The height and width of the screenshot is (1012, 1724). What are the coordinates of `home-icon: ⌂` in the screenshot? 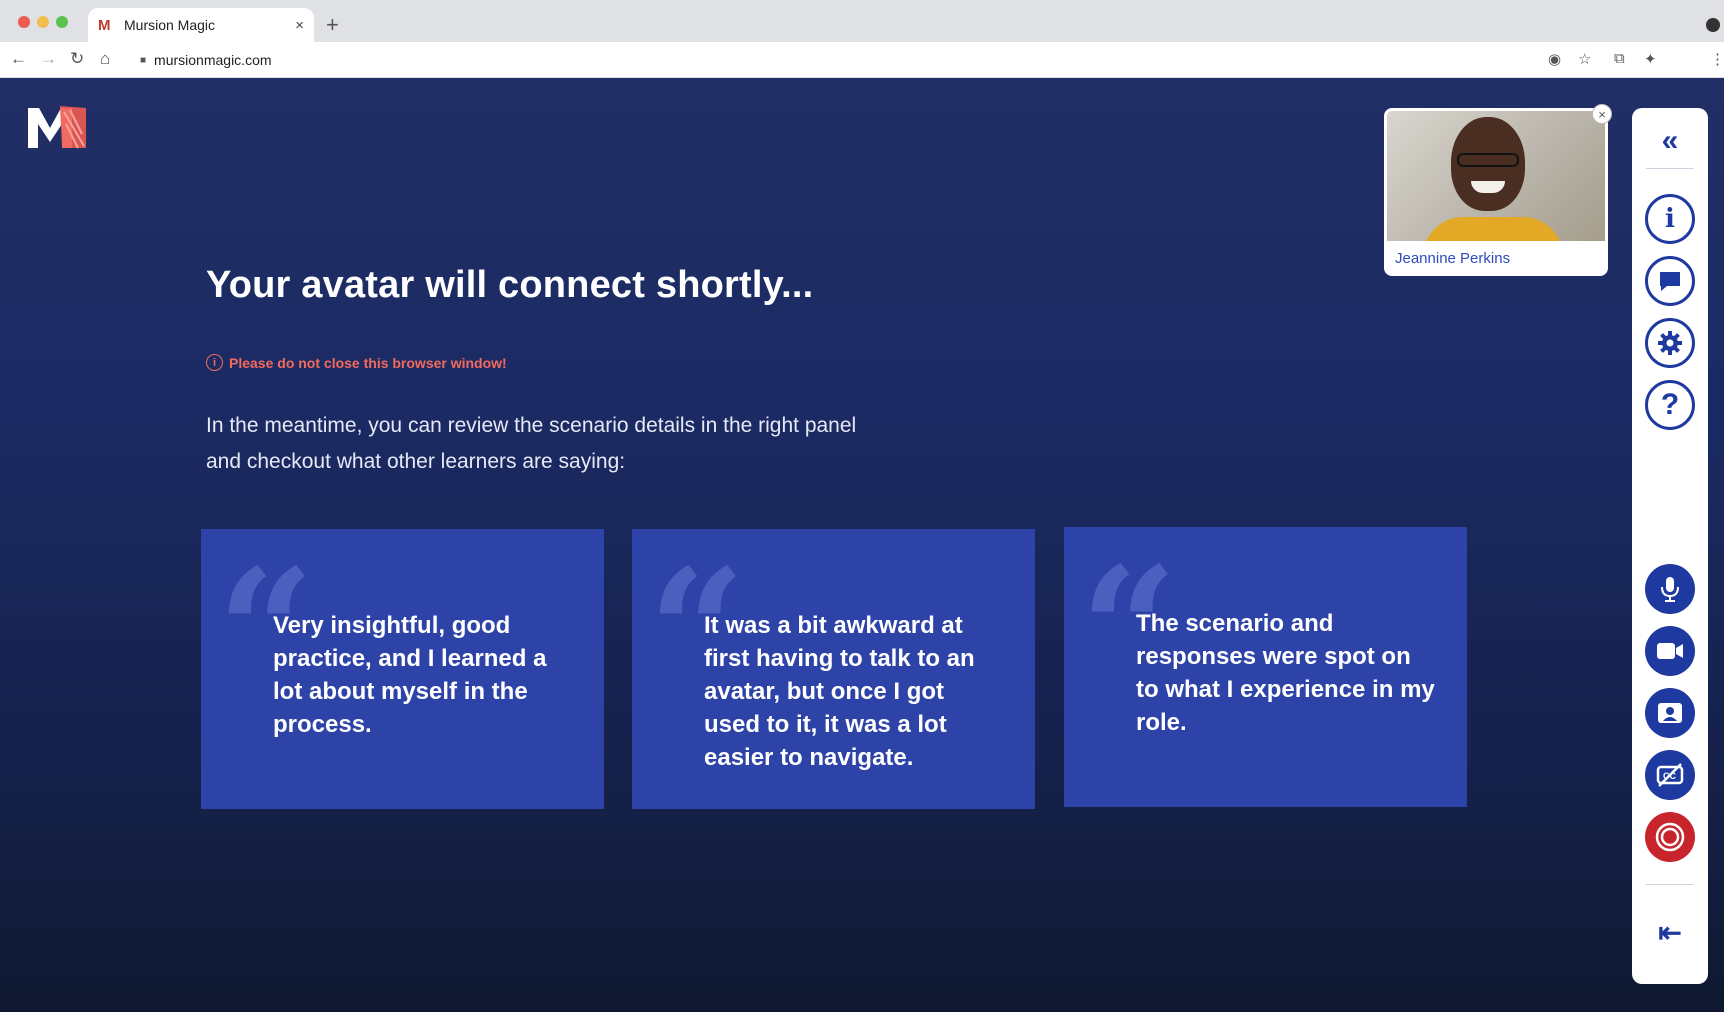 It's located at (105, 59).